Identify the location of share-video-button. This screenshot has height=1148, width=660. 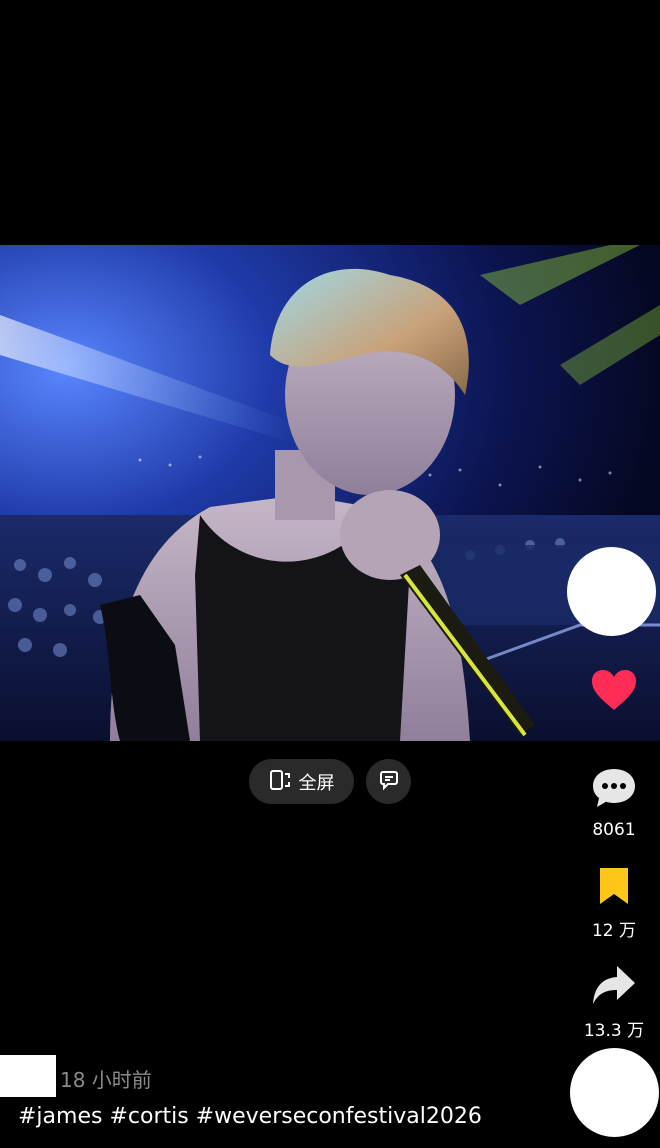
(388, 781).